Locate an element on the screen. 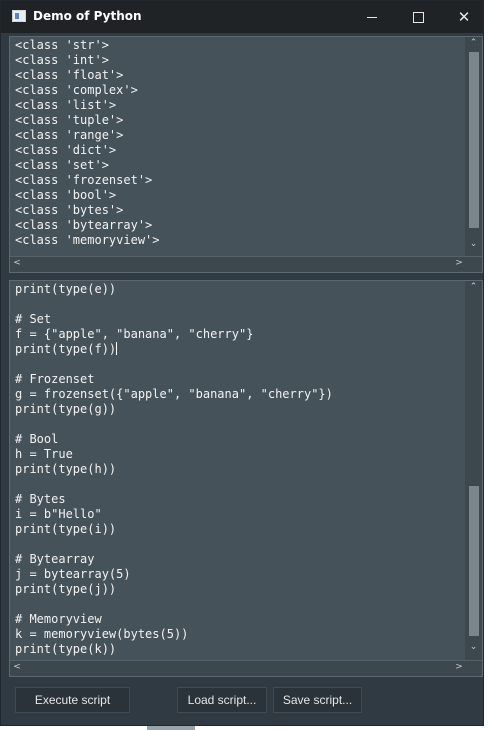 The height and width of the screenshot is (730, 490). code-line: # Frozenset is located at coordinates (55, 379).